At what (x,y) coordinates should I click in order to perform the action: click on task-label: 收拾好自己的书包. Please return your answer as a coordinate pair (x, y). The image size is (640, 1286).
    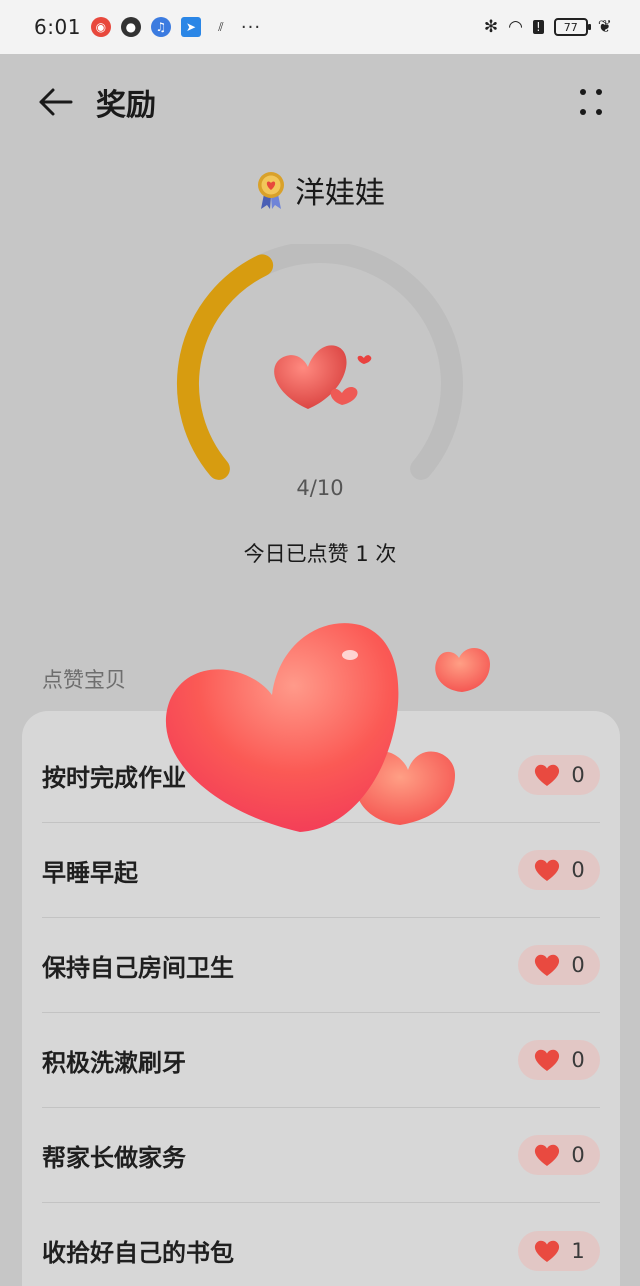
    Looking at the image, I should click on (138, 1253).